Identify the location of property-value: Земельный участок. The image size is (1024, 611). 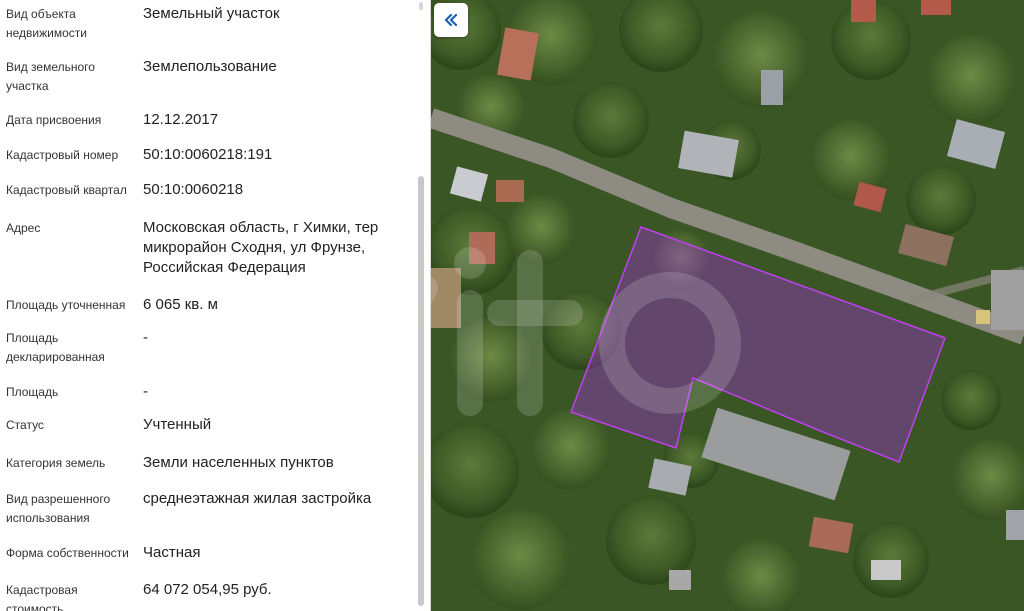
(211, 13).